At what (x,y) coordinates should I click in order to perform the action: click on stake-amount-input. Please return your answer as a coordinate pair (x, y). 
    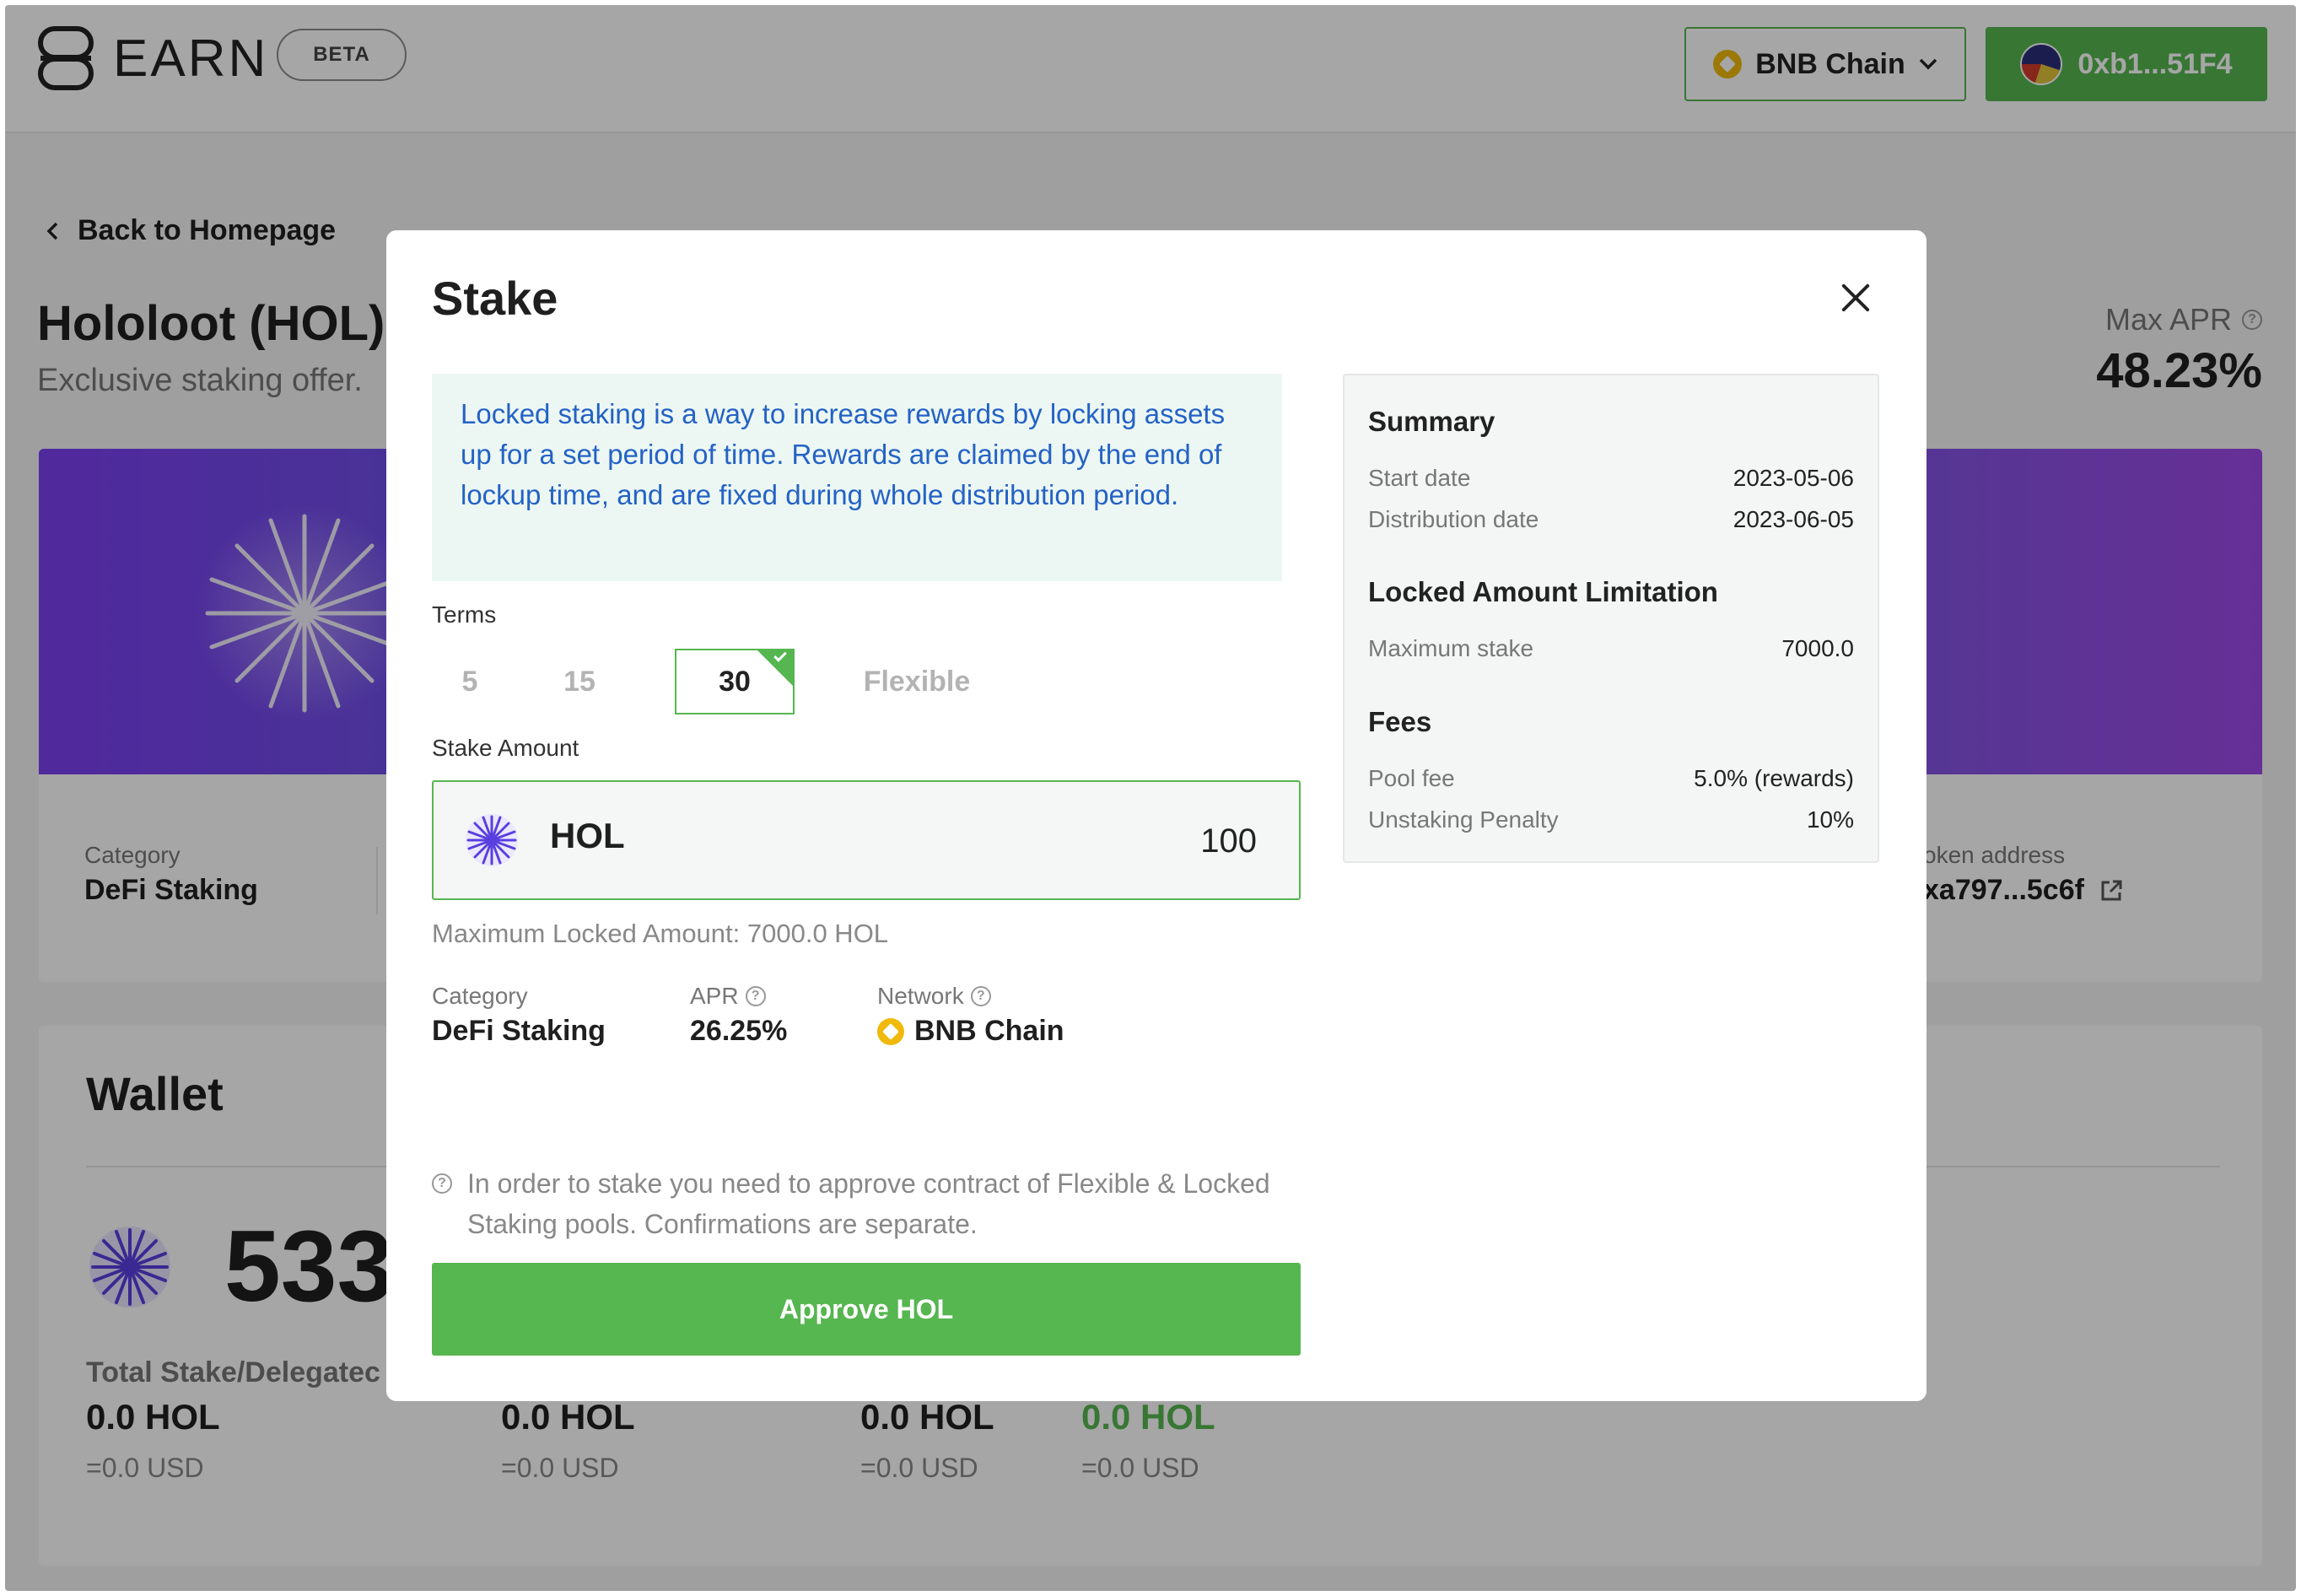
    Looking at the image, I should click on (1131, 841).